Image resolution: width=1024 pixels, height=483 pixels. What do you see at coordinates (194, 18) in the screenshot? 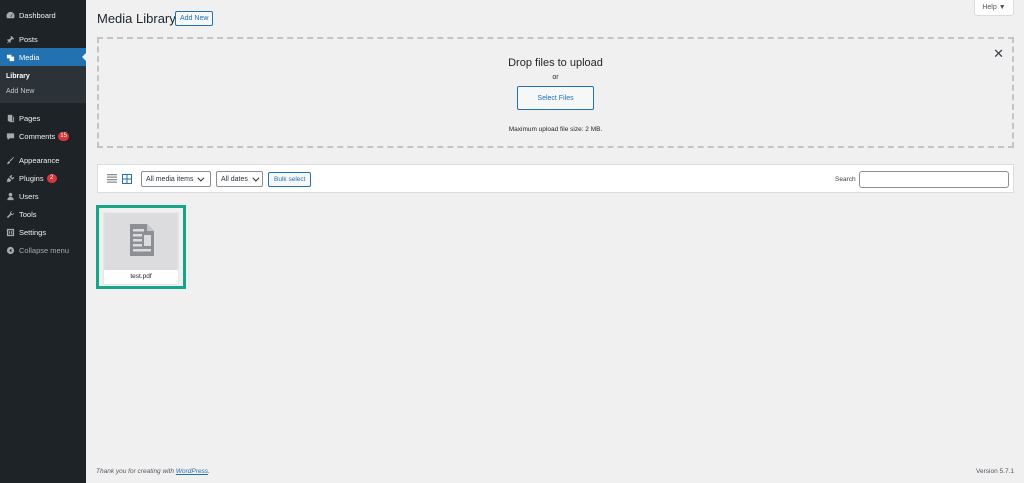
I see `add-new-button: Add New` at bounding box center [194, 18].